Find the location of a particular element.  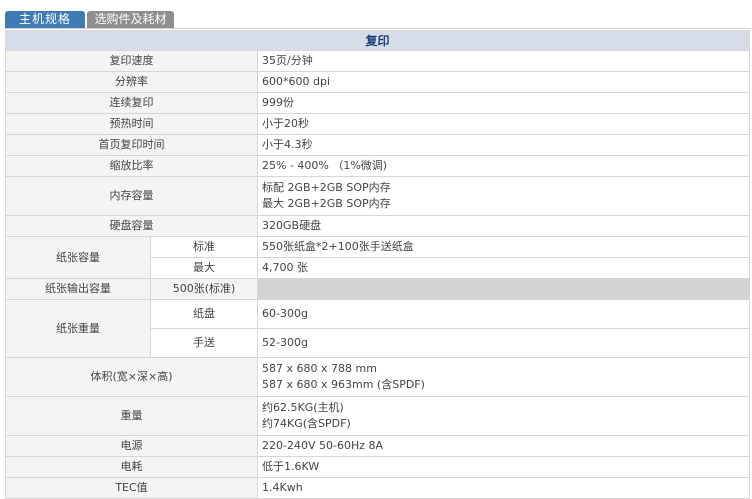

sub-label: 手送 is located at coordinates (204, 343).